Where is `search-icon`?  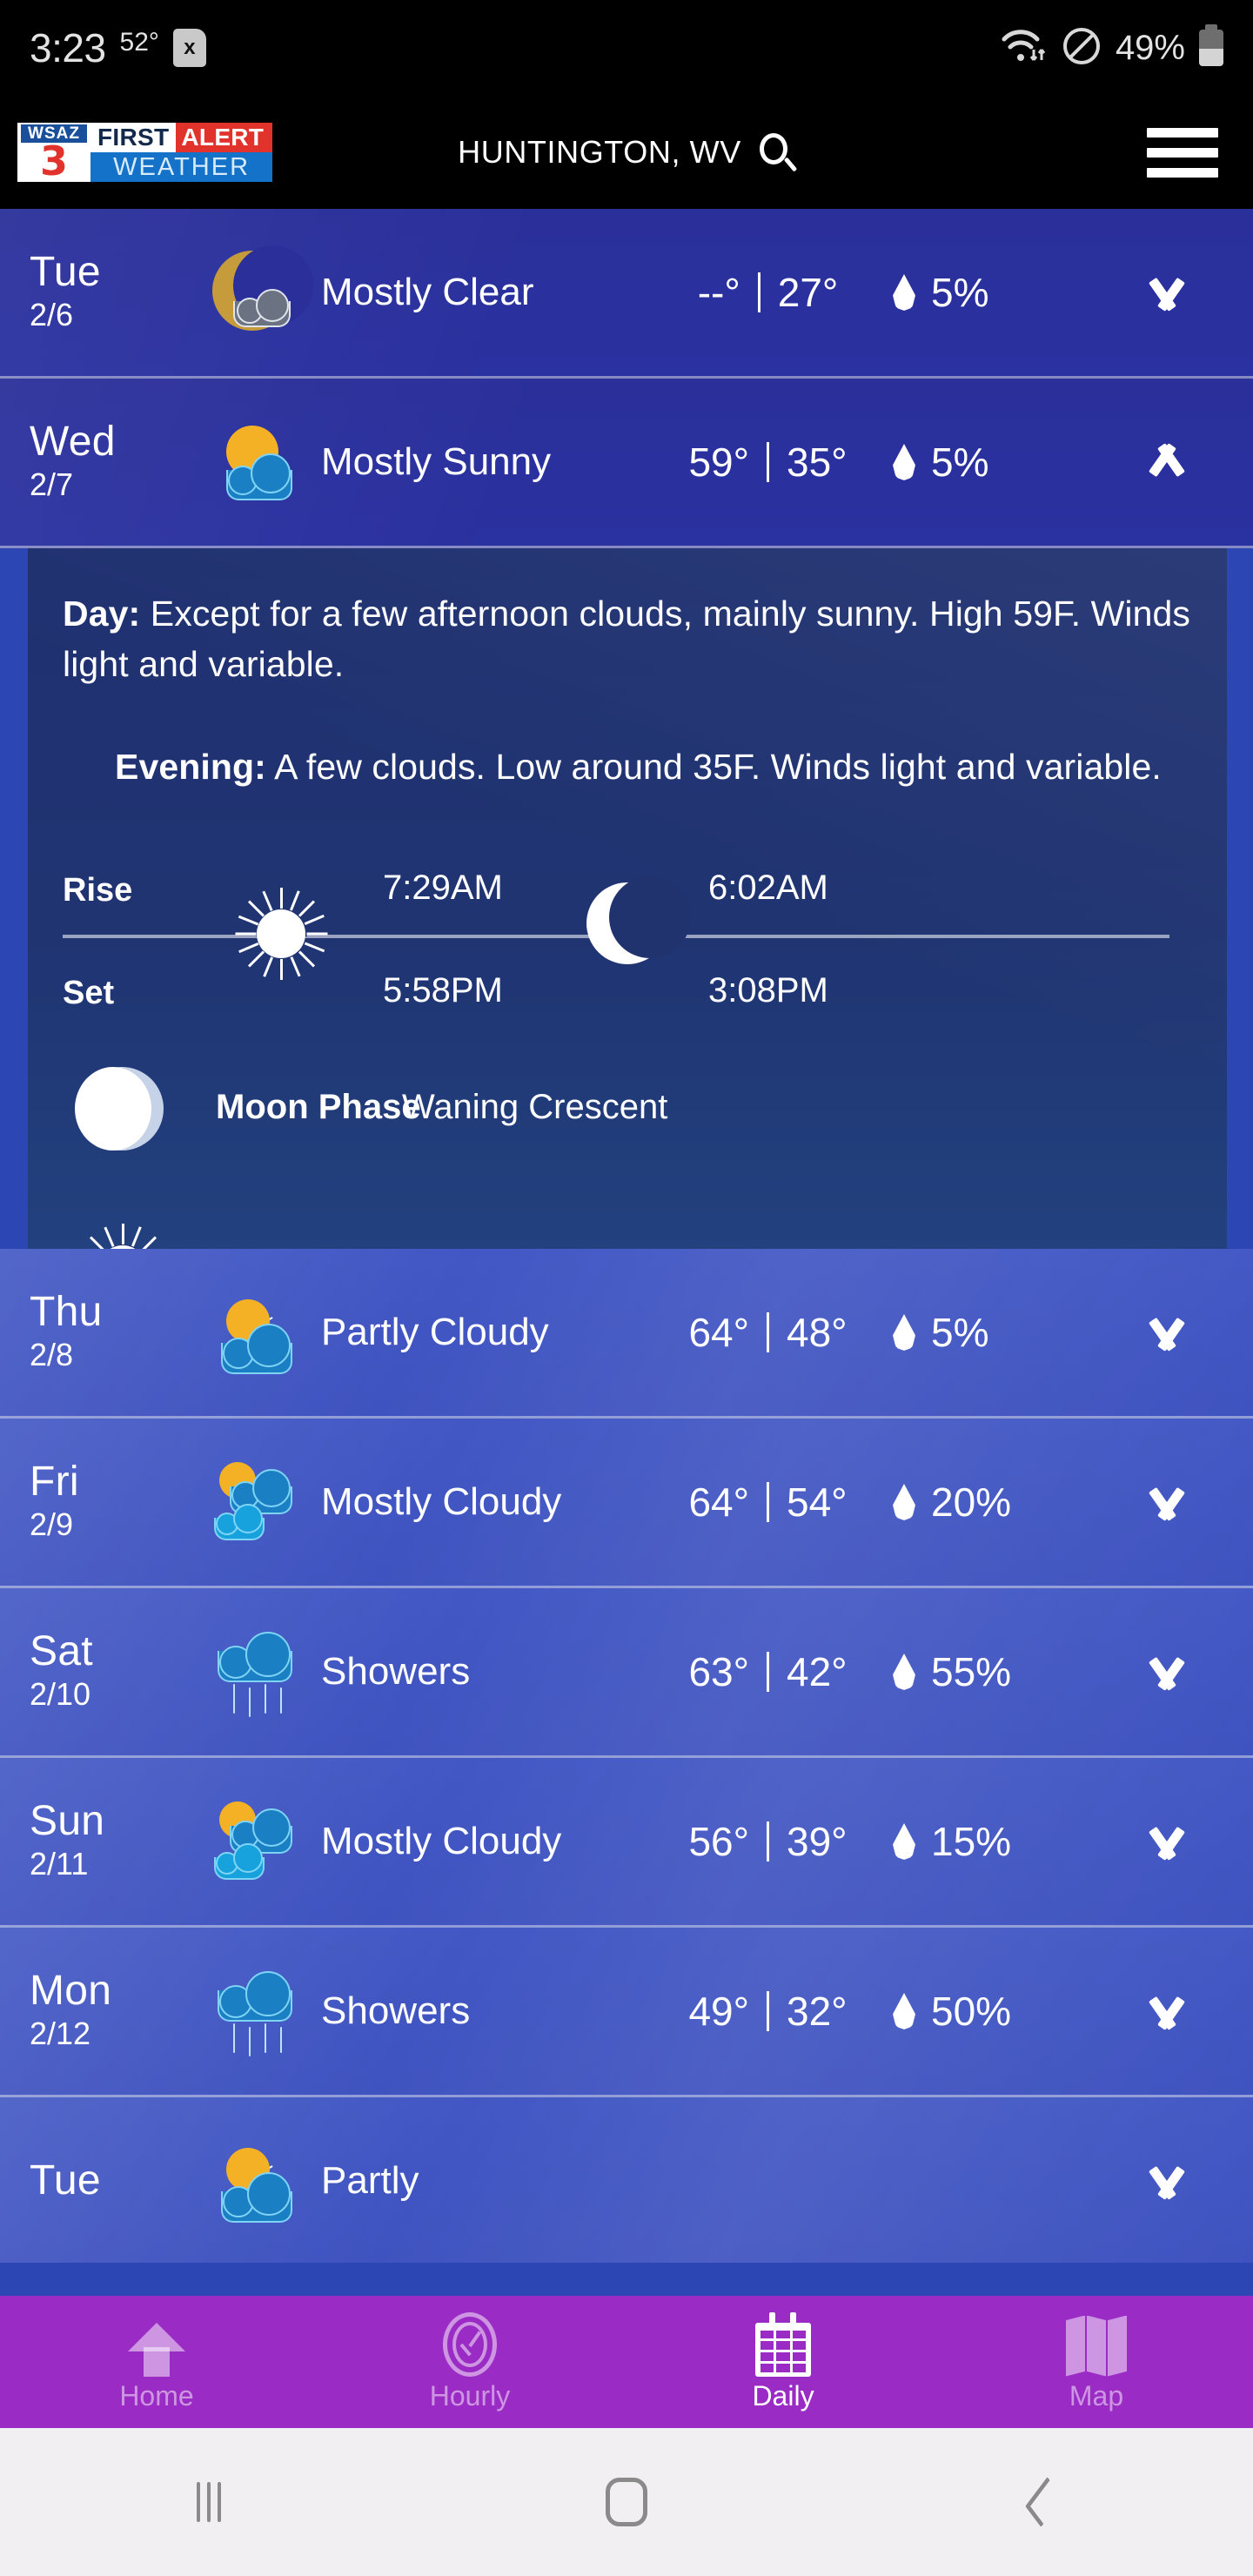
search-icon is located at coordinates (777, 152).